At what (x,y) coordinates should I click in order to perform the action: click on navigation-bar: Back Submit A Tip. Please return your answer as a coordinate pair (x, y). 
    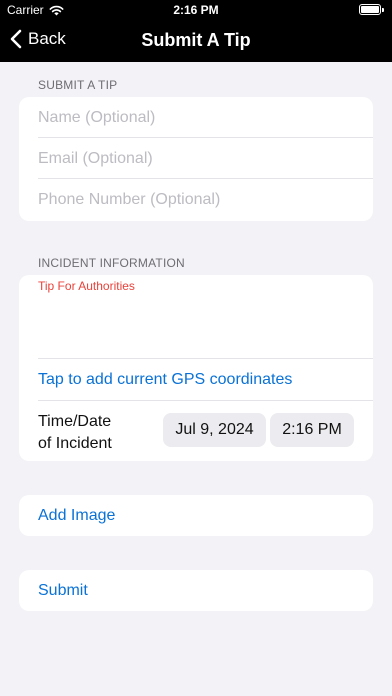
    Looking at the image, I should click on (196, 41).